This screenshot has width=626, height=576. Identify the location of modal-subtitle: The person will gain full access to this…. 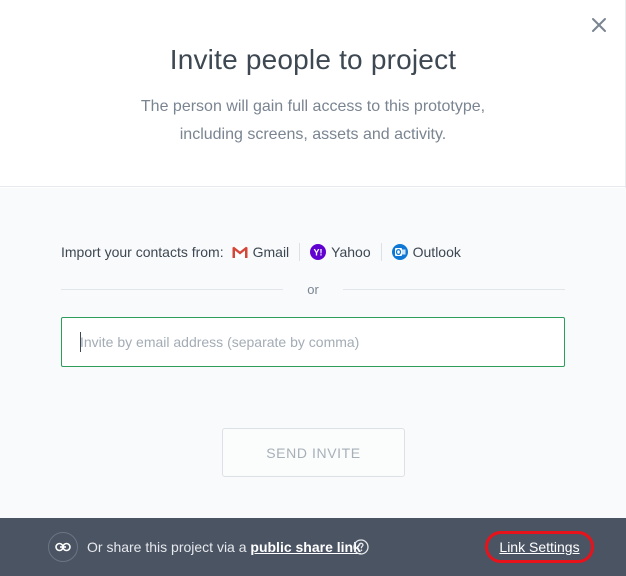
(313, 121).